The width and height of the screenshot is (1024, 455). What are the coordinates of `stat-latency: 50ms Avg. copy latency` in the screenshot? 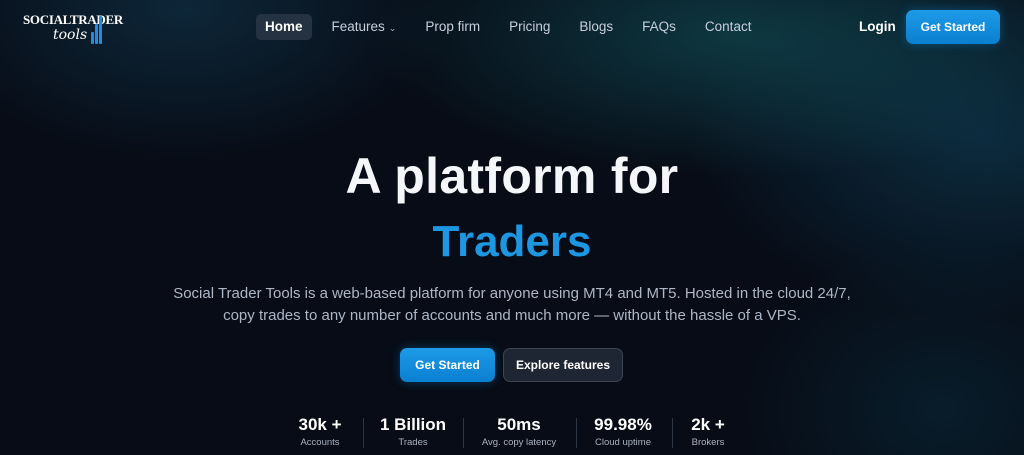 It's located at (519, 434).